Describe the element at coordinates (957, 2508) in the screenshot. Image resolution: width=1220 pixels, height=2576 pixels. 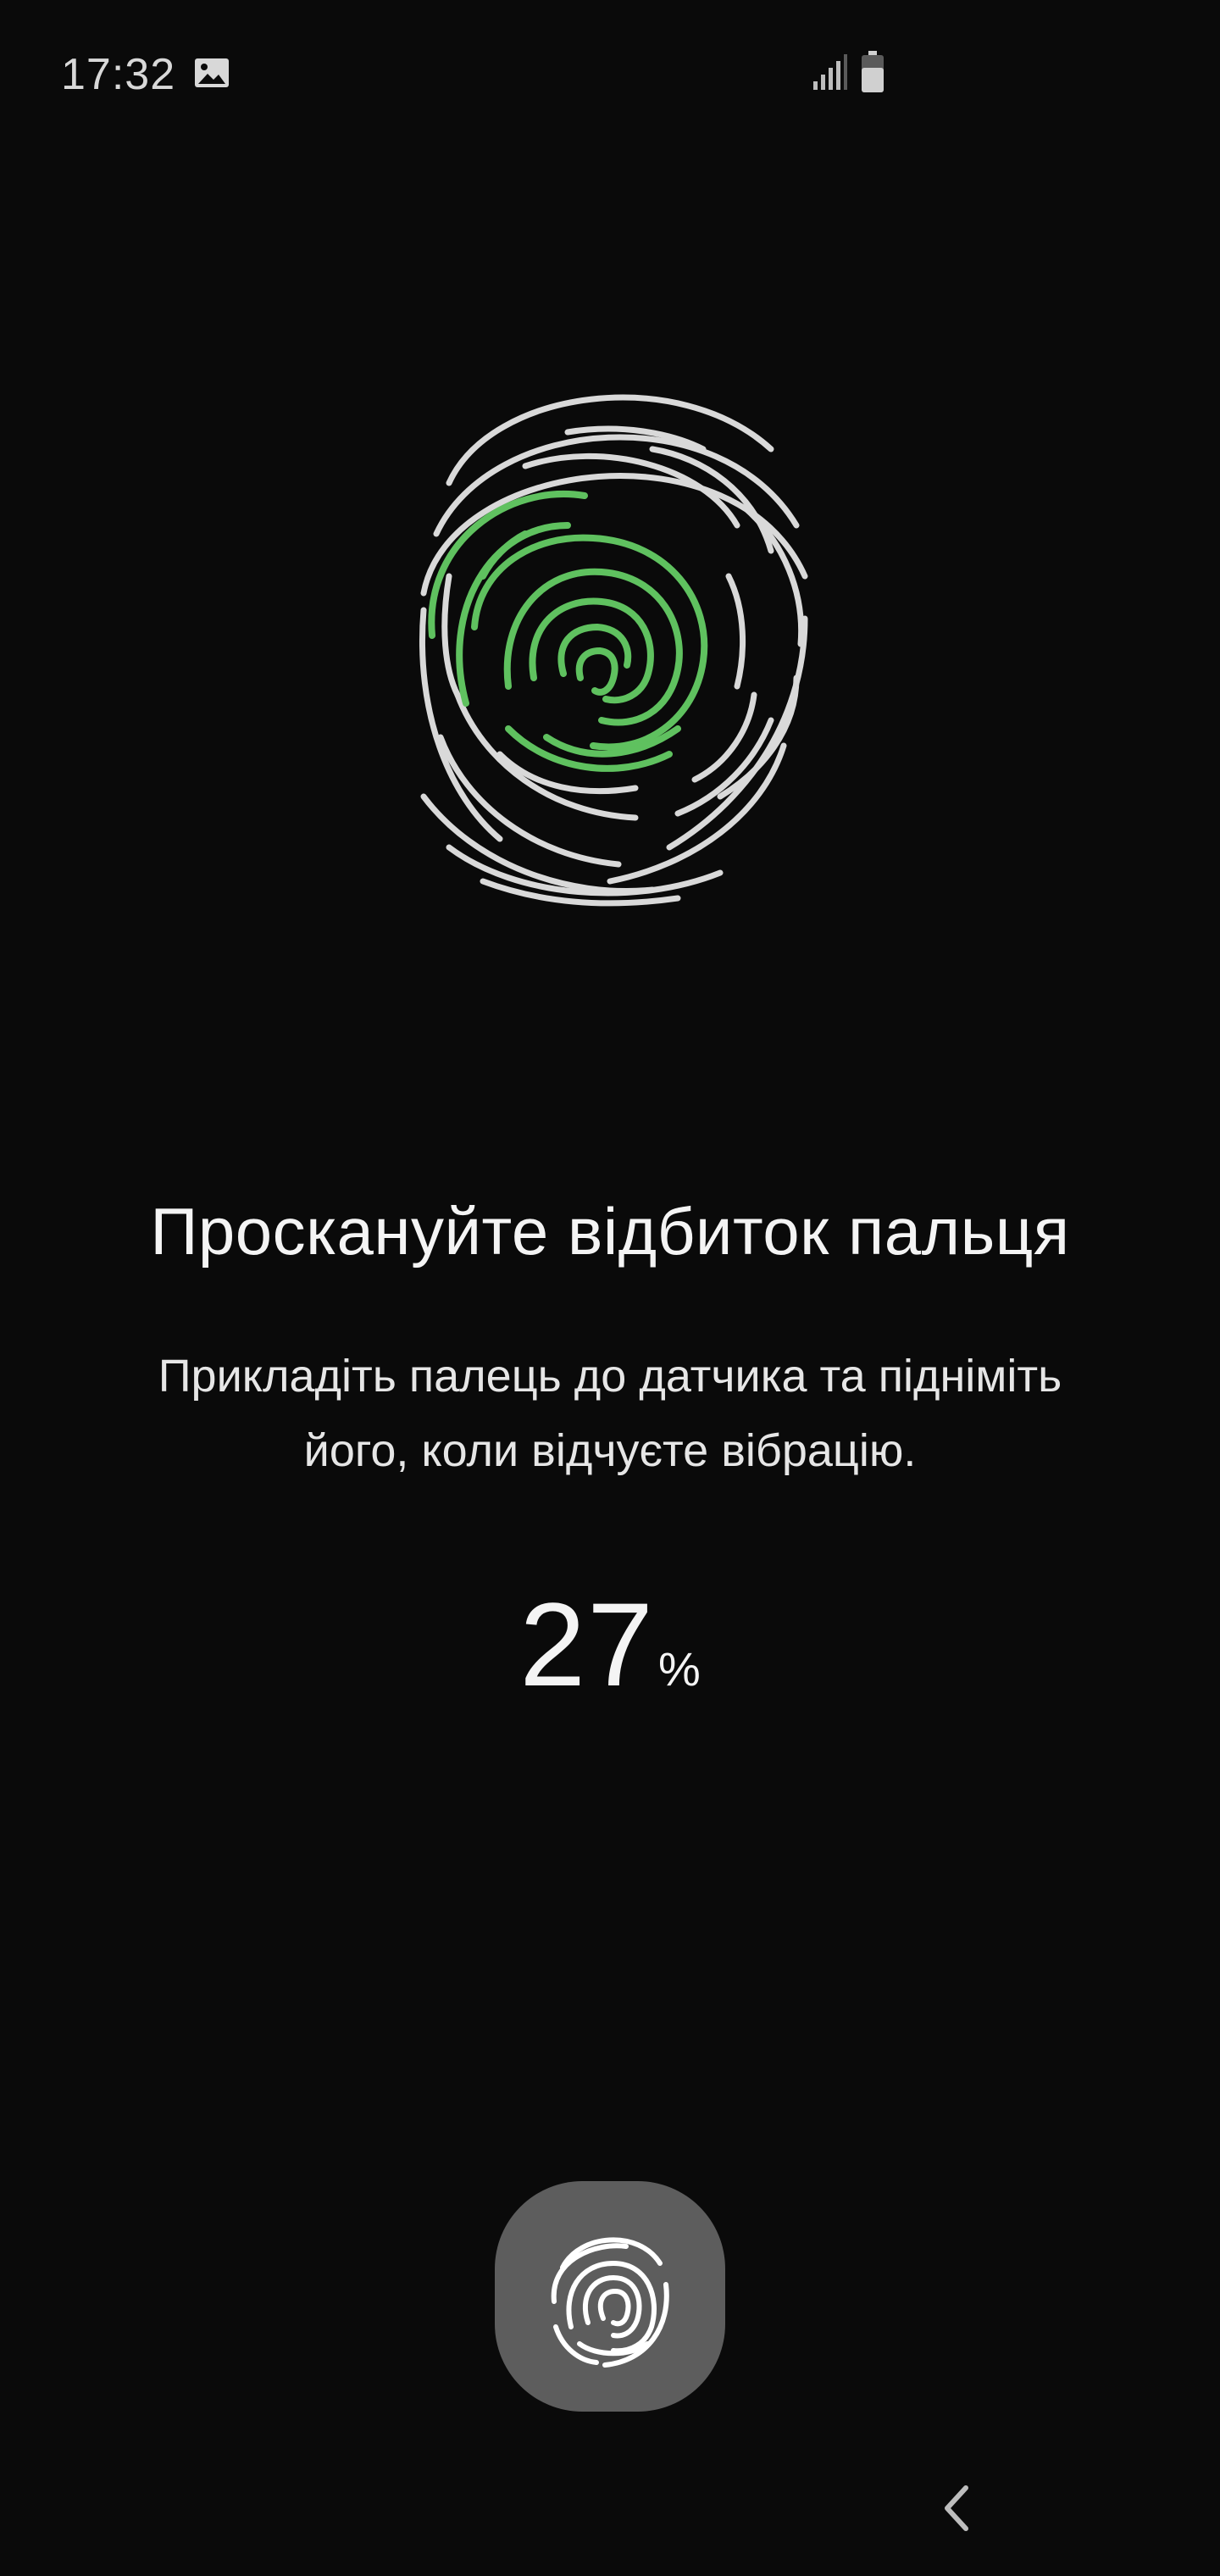
I see `chevron-left-icon` at that location.